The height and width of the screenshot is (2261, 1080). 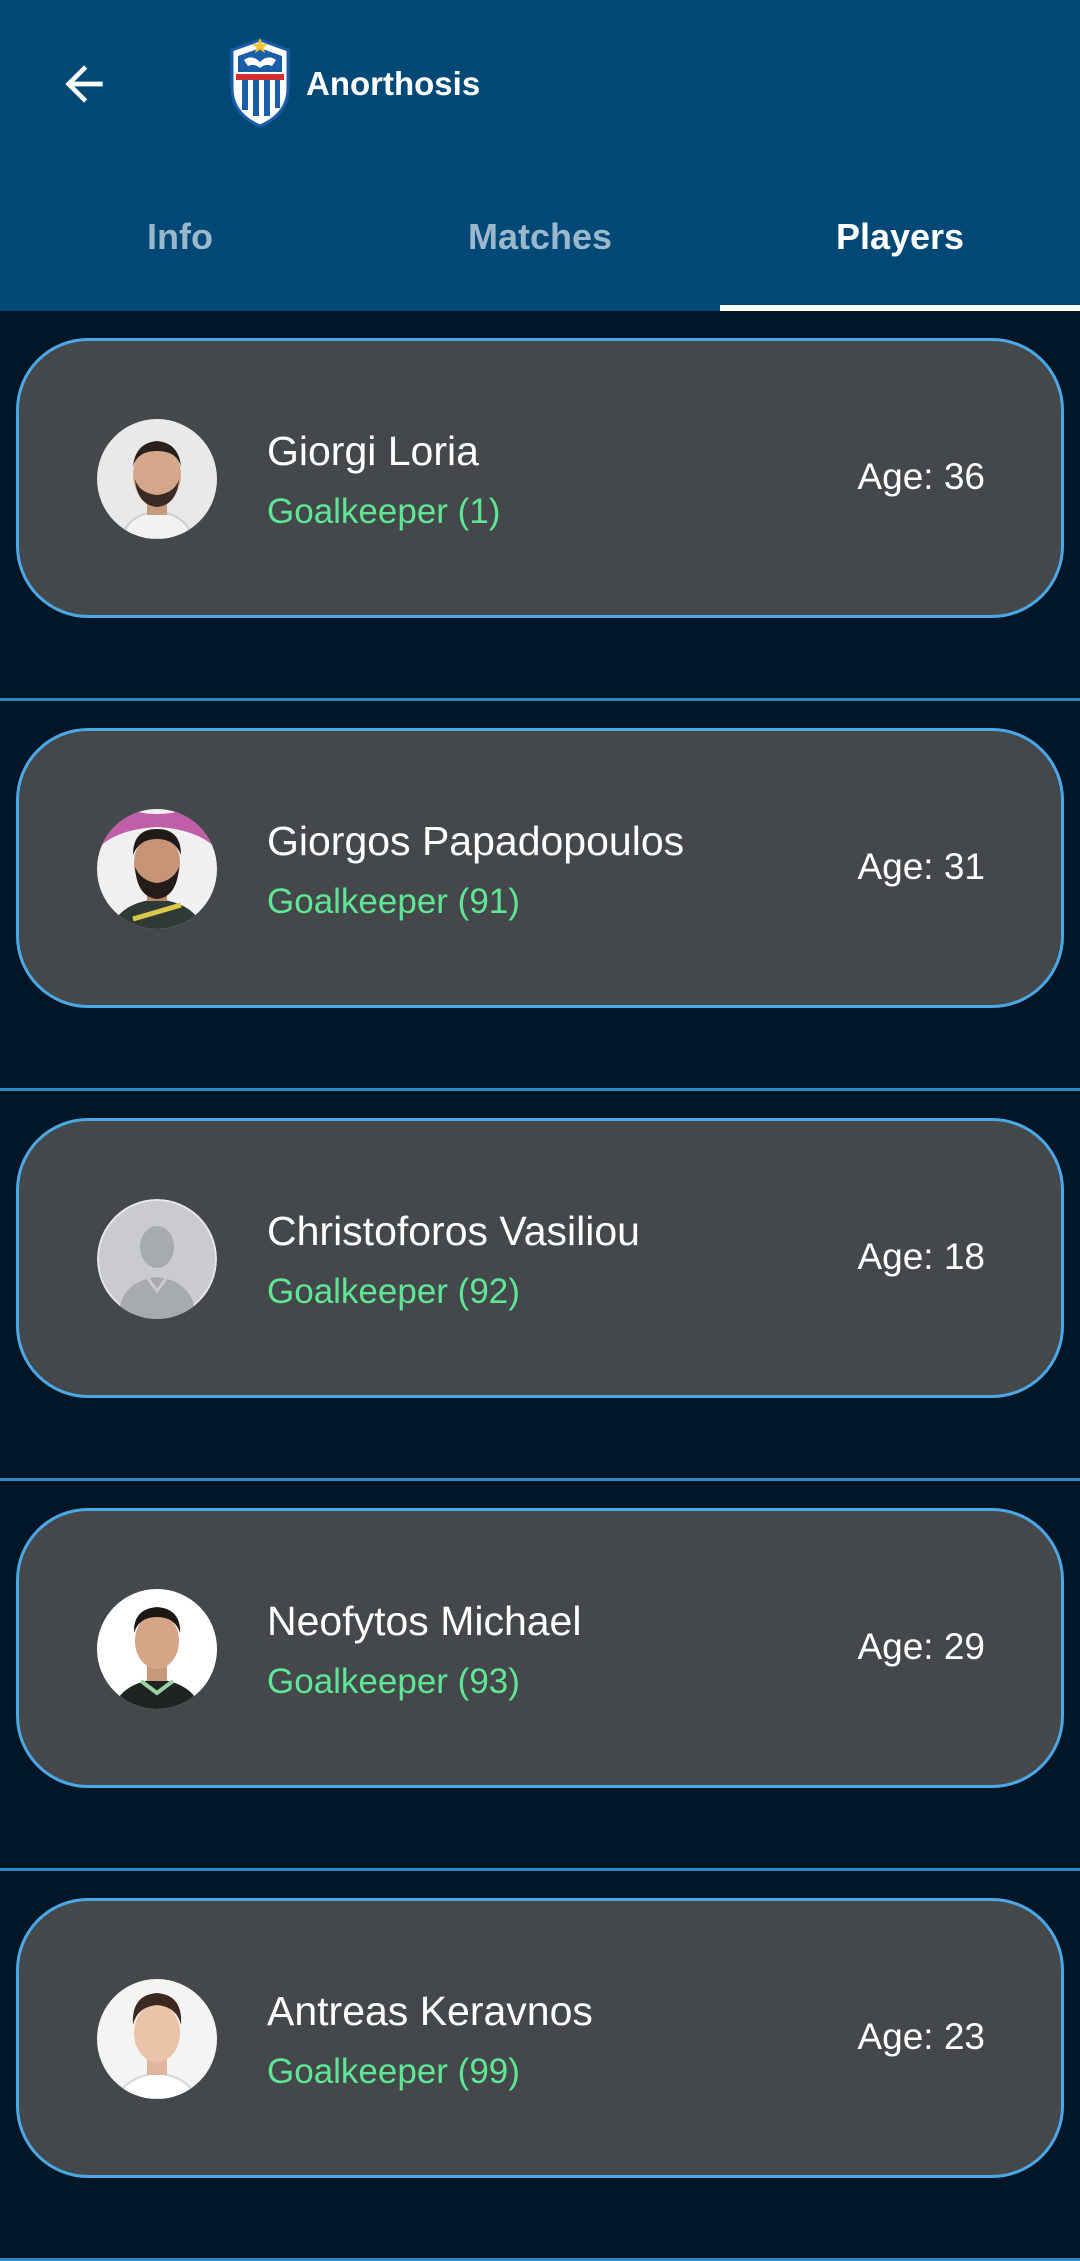 What do you see at coordinates (921, 2036) in the screenshot?
I see `player-age: Age: 23` at bounding box center [921, 2036].